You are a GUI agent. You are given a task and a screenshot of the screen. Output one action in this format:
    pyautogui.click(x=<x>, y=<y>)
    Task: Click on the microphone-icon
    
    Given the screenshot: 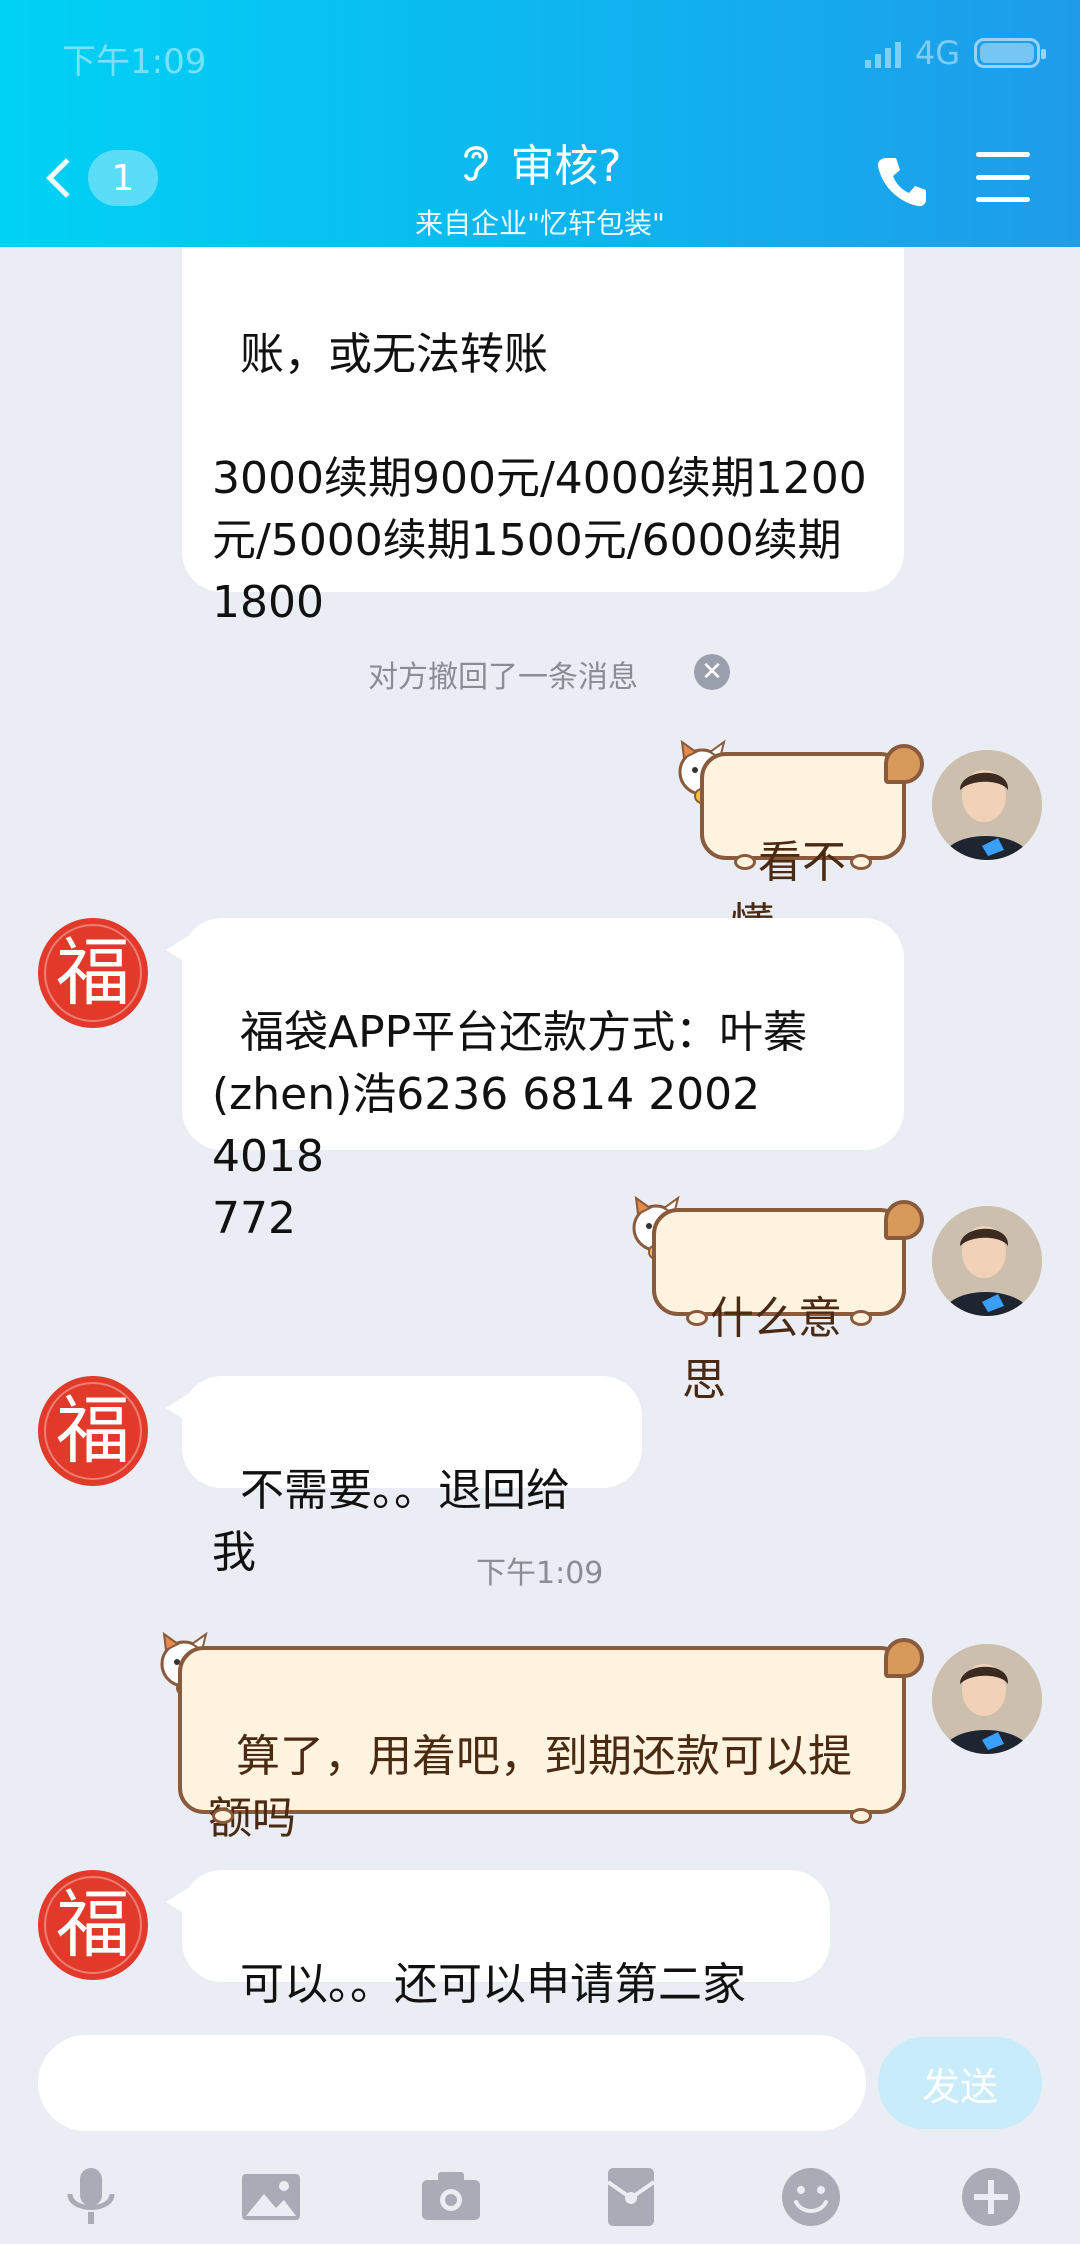 What is the action you would take?
    pyautogui.click(x=91, y=2197)
    